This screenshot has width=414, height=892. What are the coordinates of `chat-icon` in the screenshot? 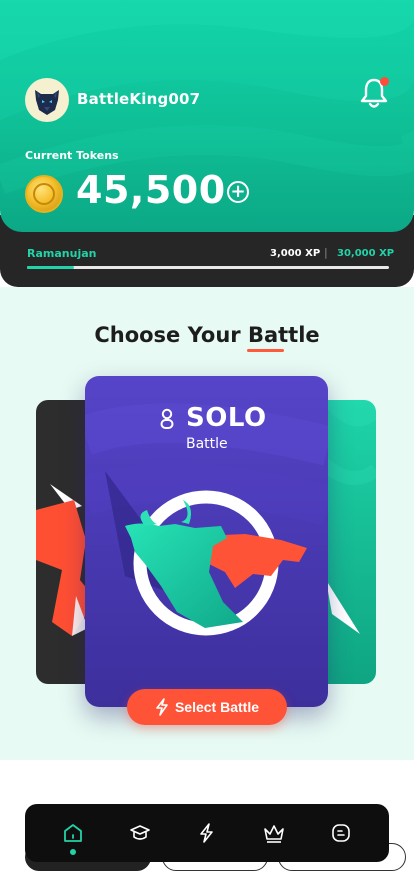 It's located at (341, 833).